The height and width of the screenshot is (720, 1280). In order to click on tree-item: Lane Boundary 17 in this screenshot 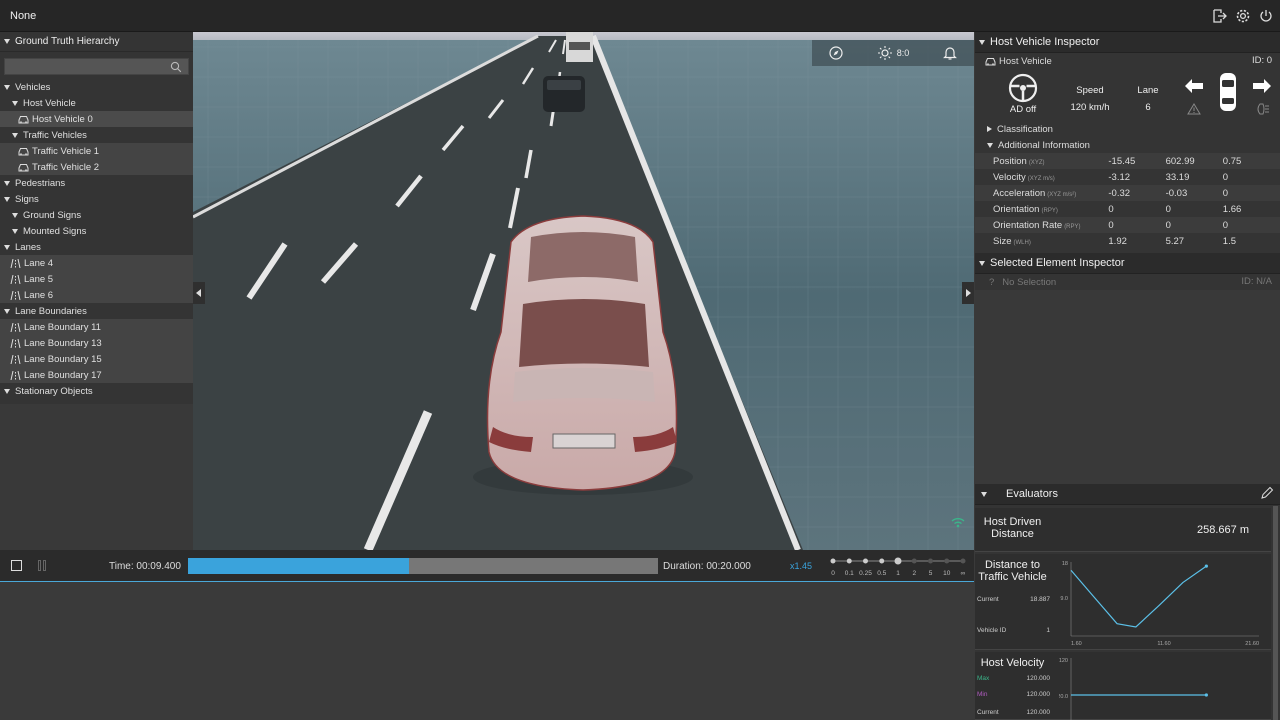, I will do `click(96, 375)`.